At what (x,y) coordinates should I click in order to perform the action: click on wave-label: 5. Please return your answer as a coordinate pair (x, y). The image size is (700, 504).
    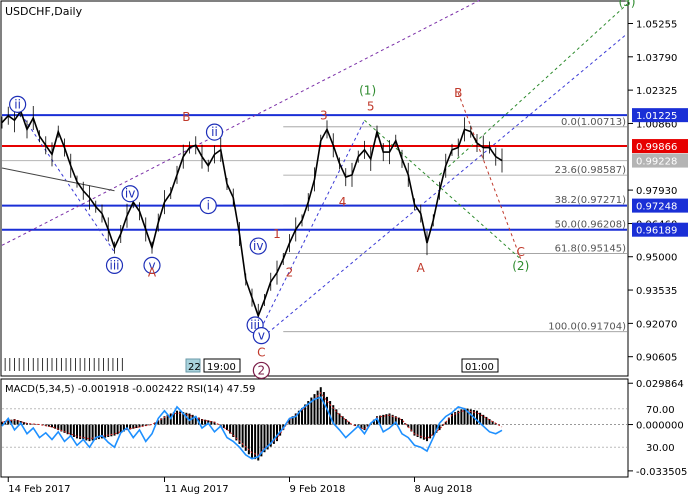
    Looking at the image, I should click on (371, 107).